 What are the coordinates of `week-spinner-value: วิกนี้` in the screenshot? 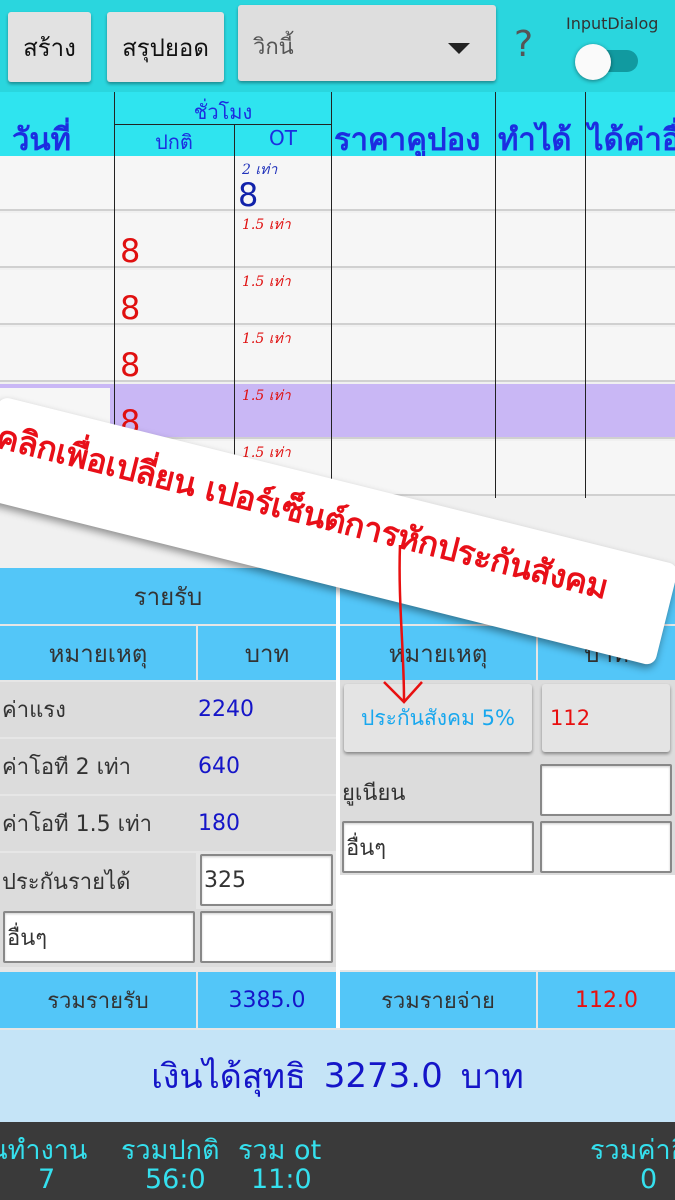 It's located at (273, 47).